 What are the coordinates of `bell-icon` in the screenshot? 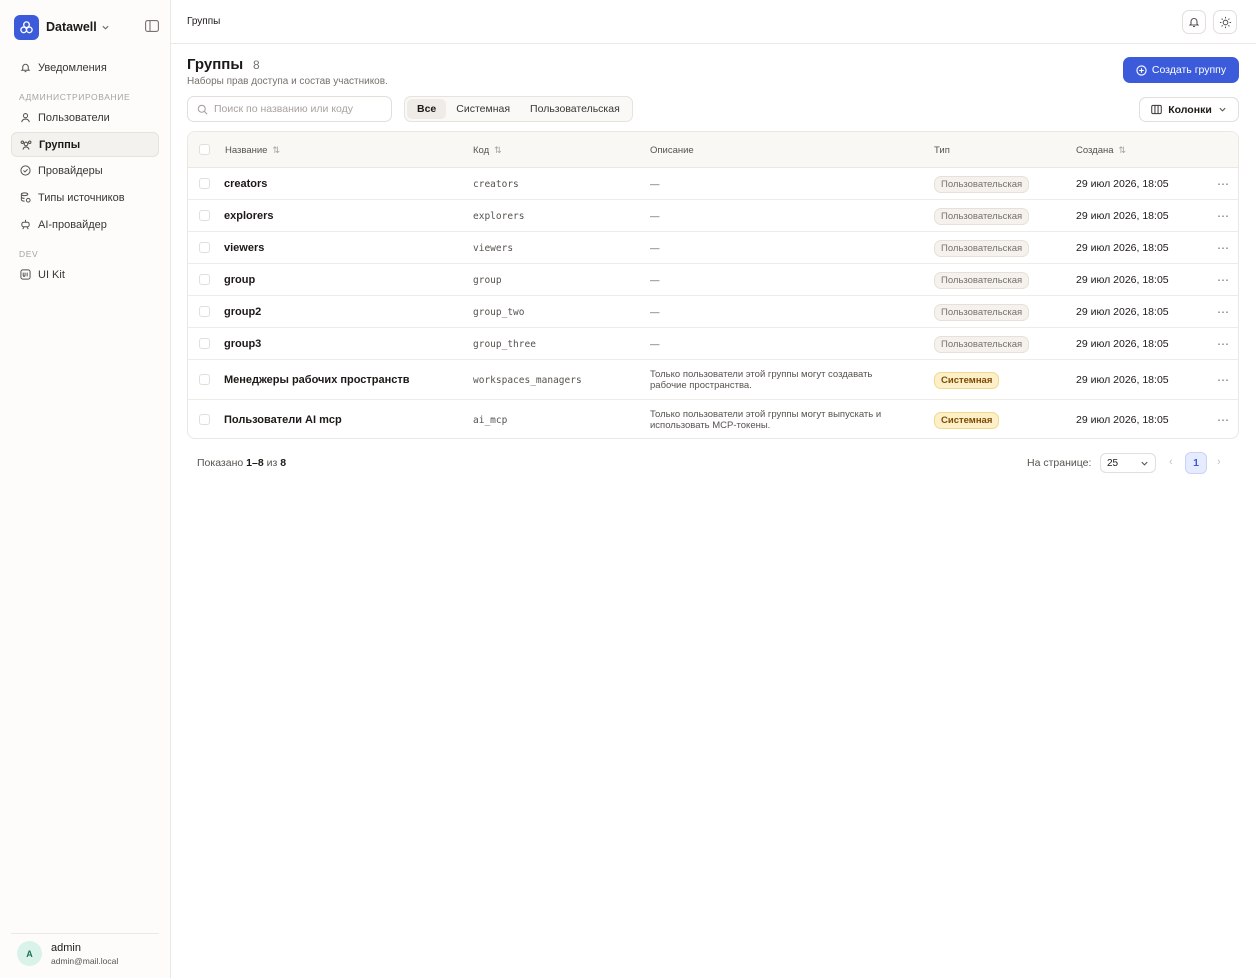 It's located at (25, 68).